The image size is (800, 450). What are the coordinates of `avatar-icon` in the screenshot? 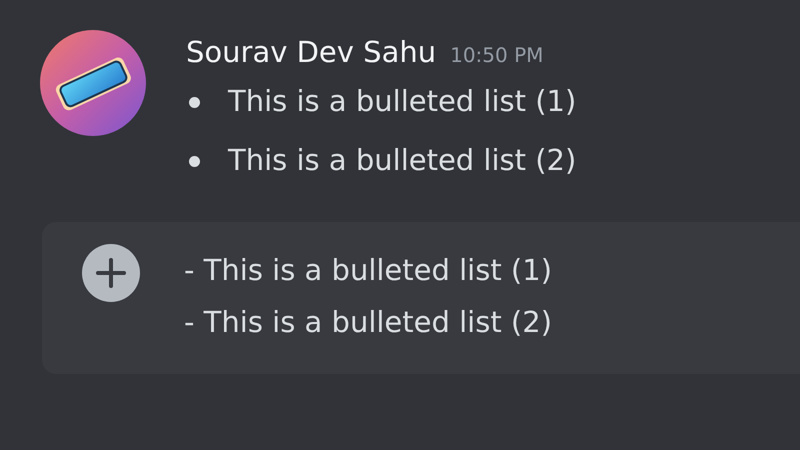 It's located at (93, 83).